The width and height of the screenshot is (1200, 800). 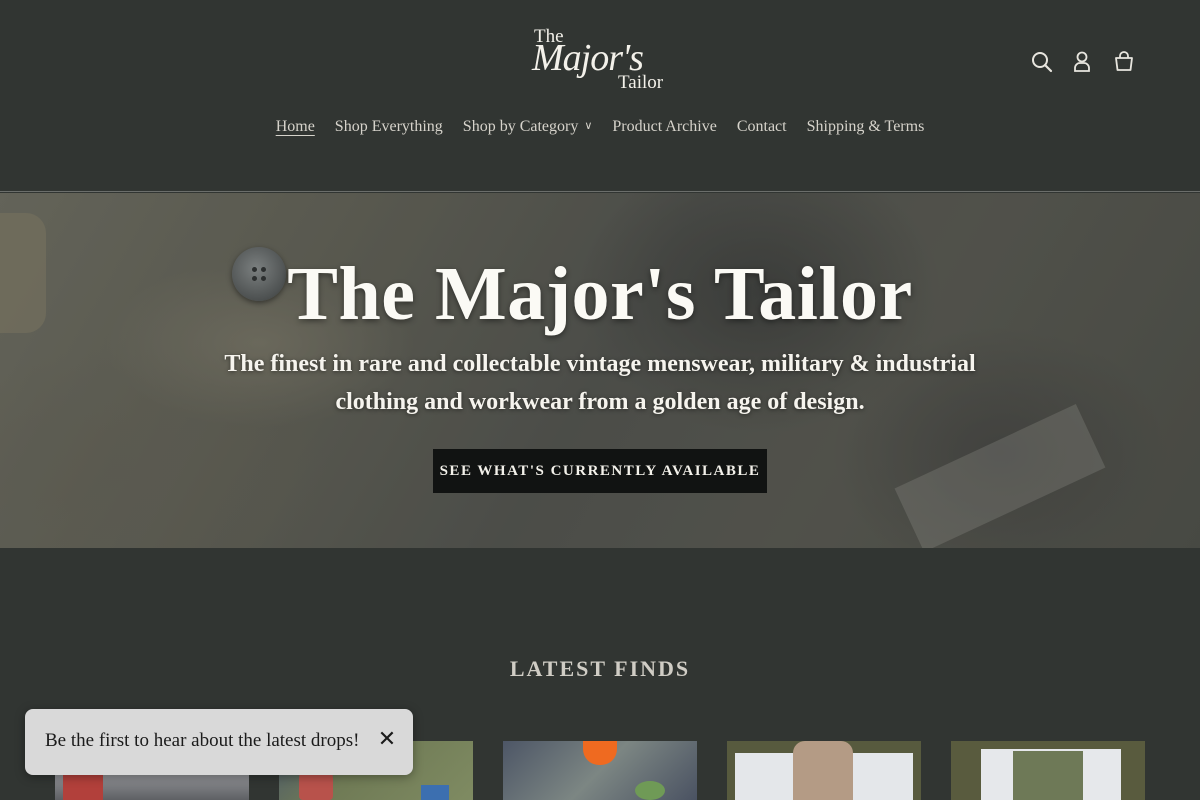 What do you see at coordinates (588, 126) in the screenshot?
I see `chevron-down-icon: ∨` at bounding box center [588, 126].